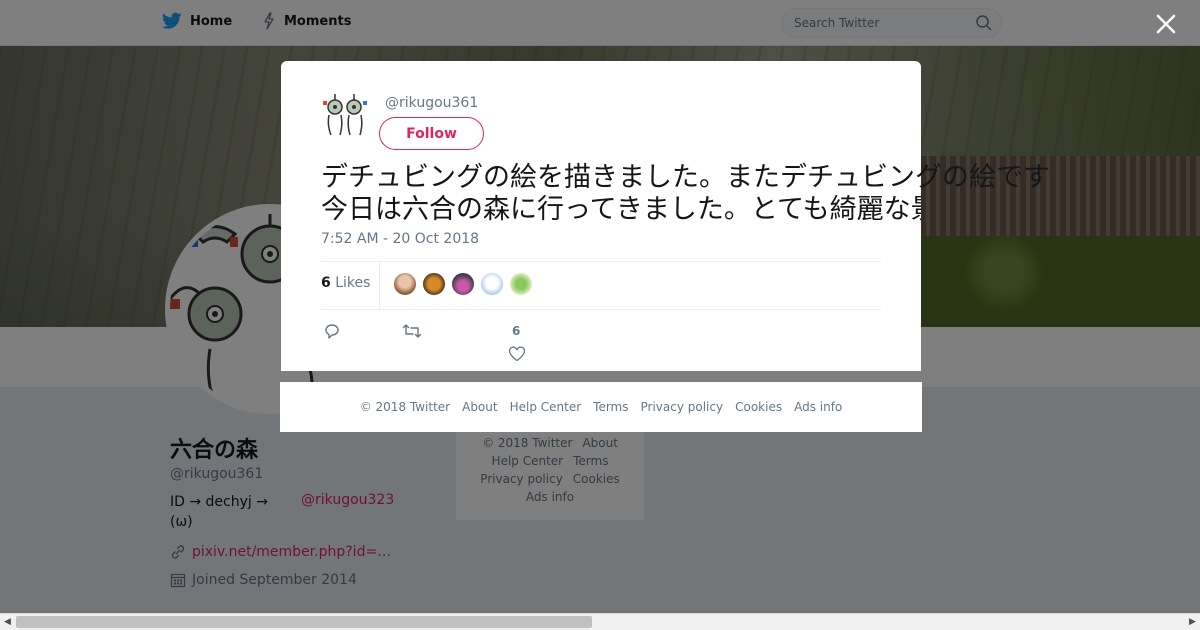  Describe the element at coordinates (1166, 24) in the screenshot. I see `close-icon` at that location.